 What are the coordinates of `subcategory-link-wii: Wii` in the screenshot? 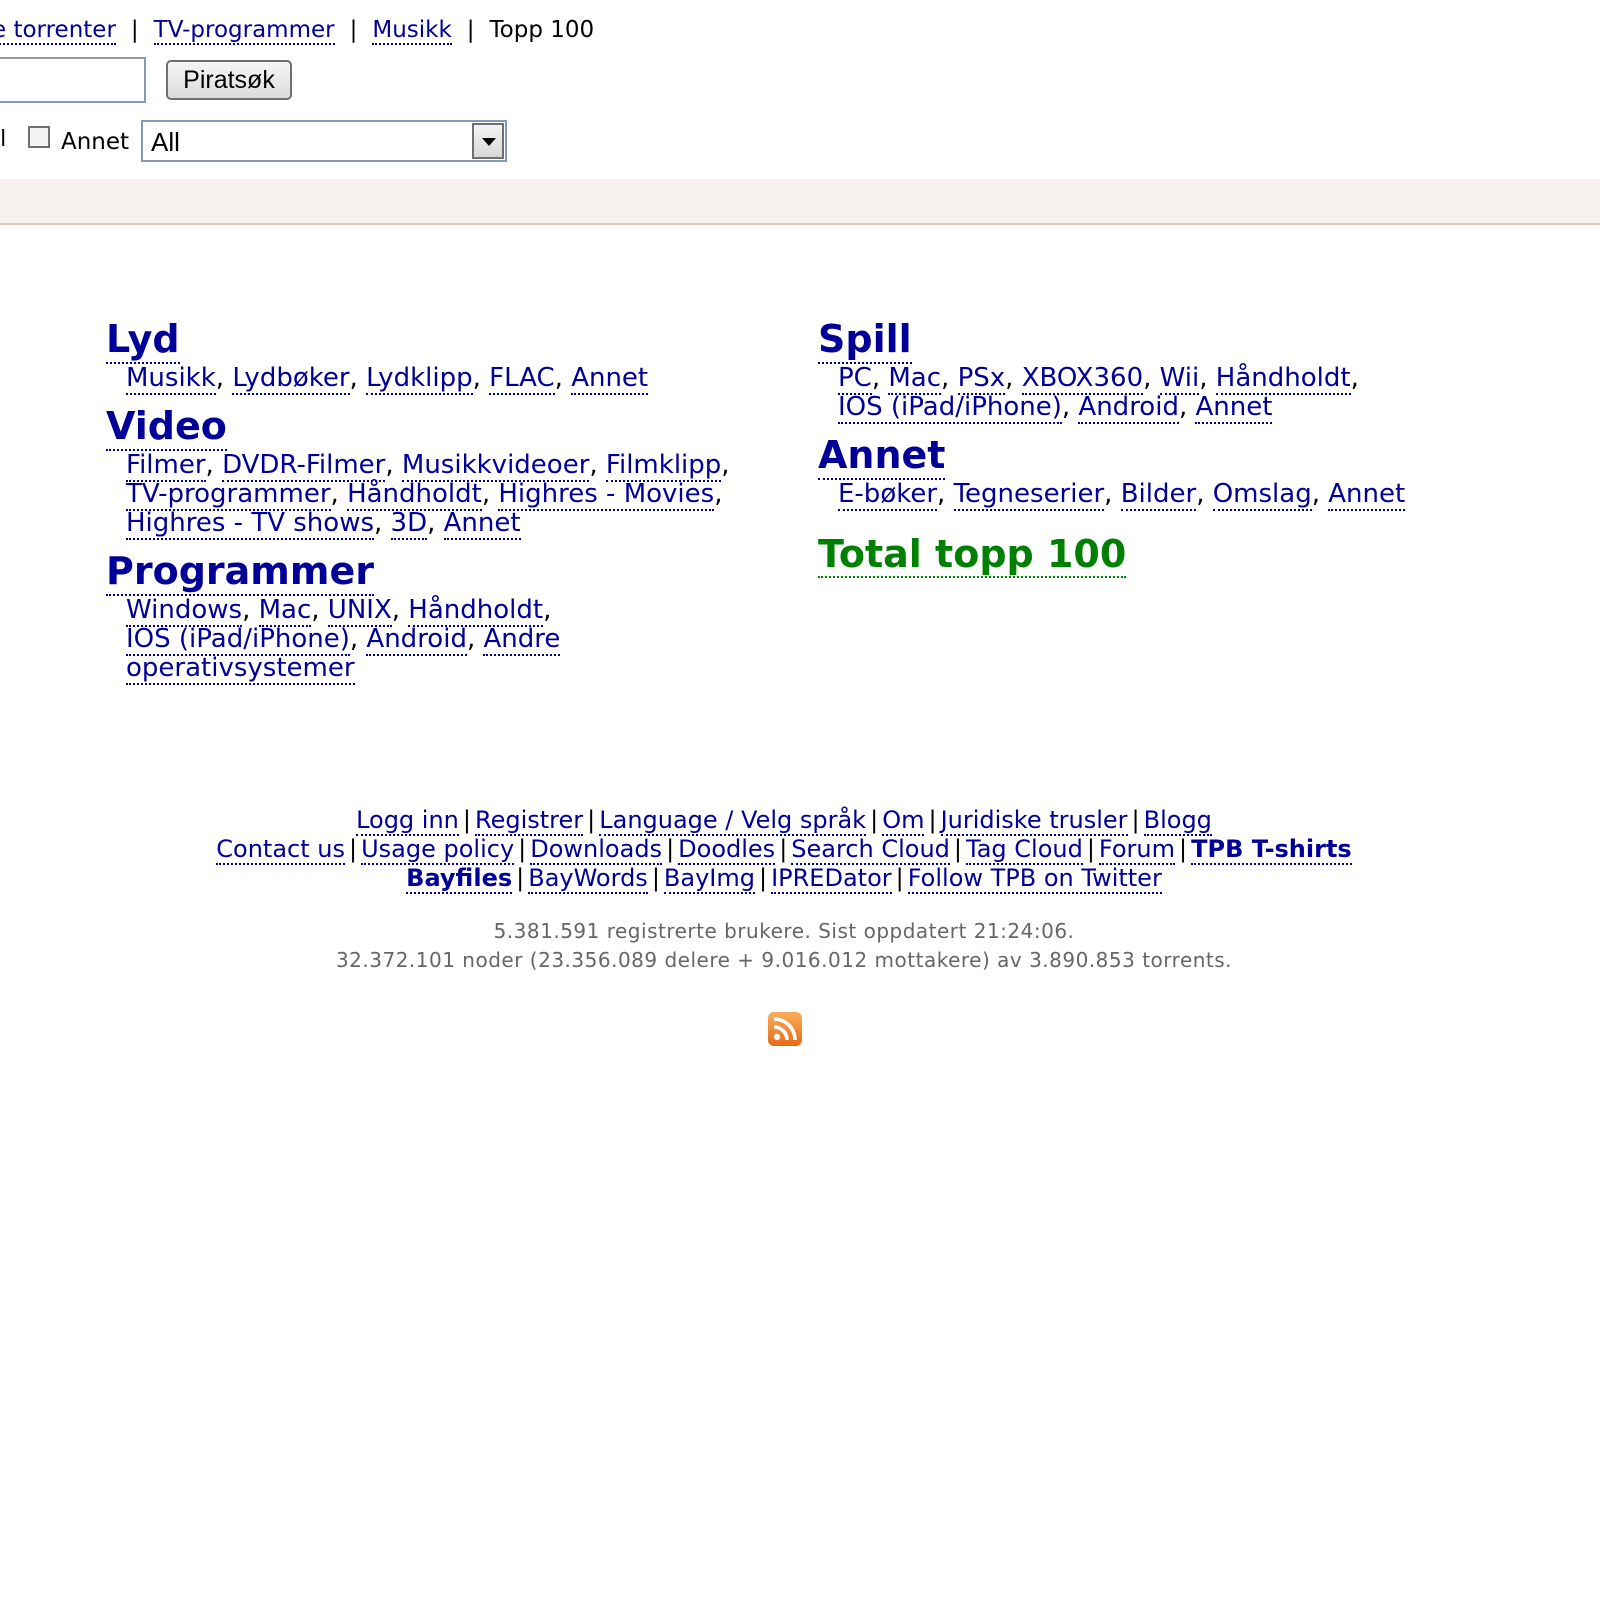 It's located at (1179, 379).